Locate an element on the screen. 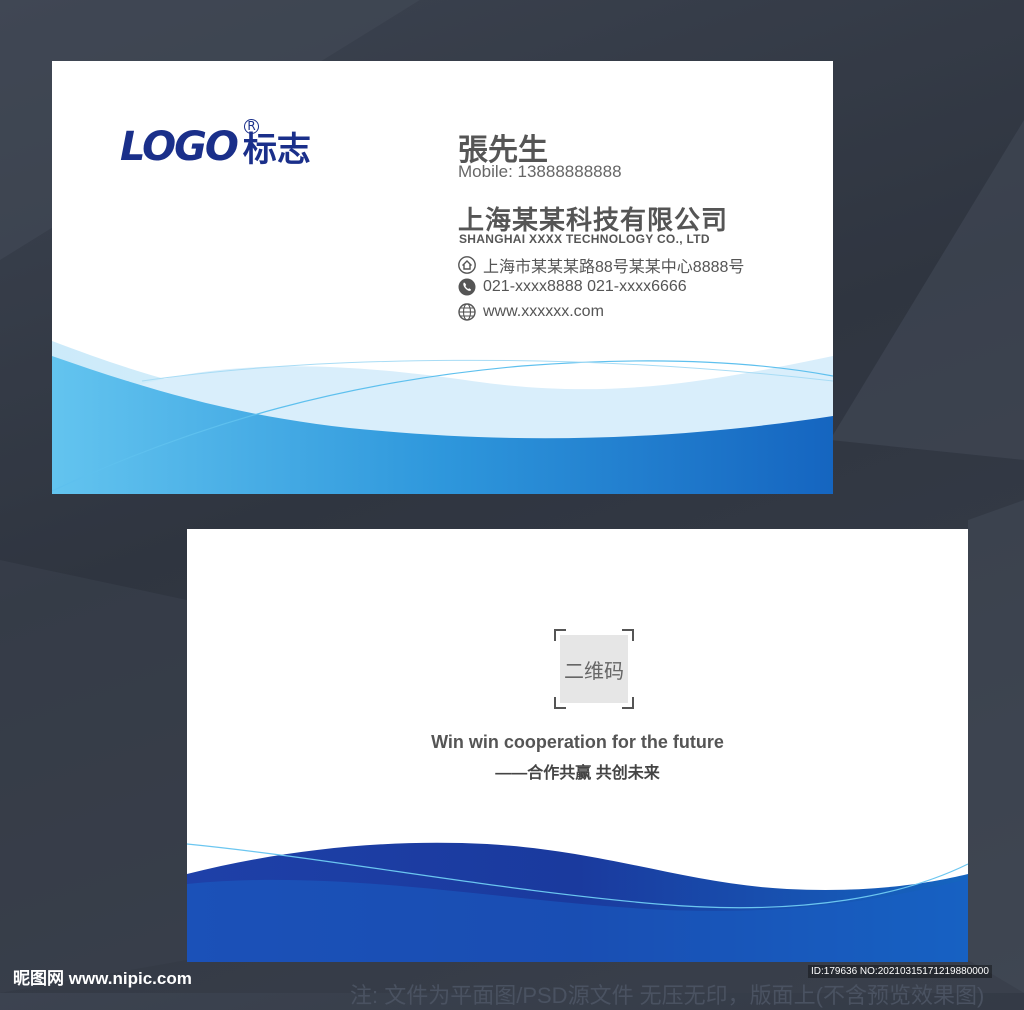  mobile-number: Mobile: 13888888888 is located at coordinates (540, 171).